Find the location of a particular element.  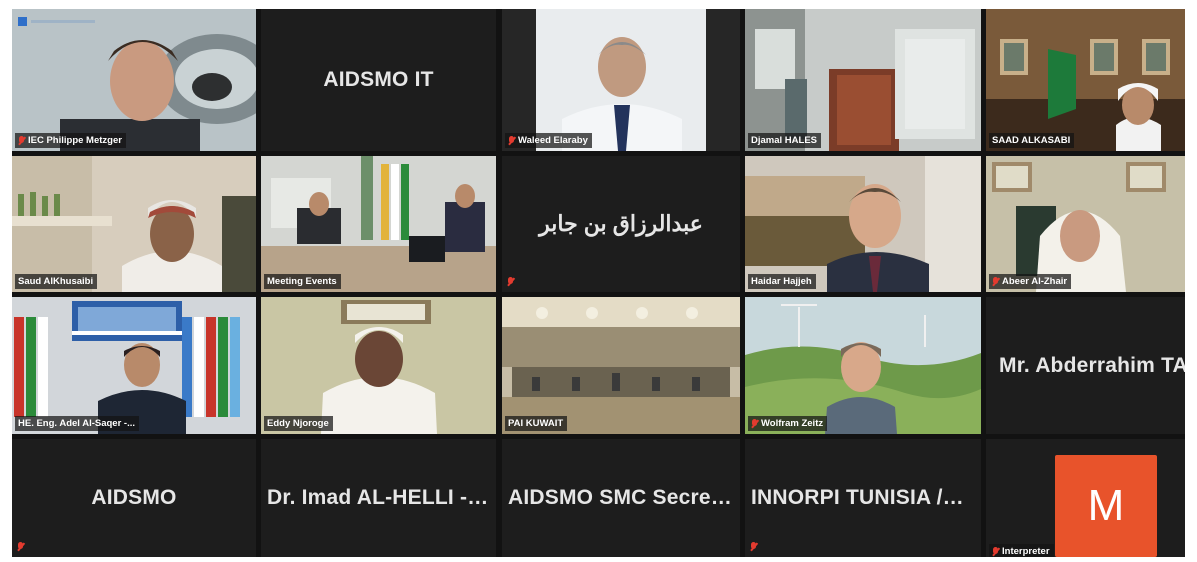

participant-name-label: Waleed Elaraby is located at coordinates (548, 140).